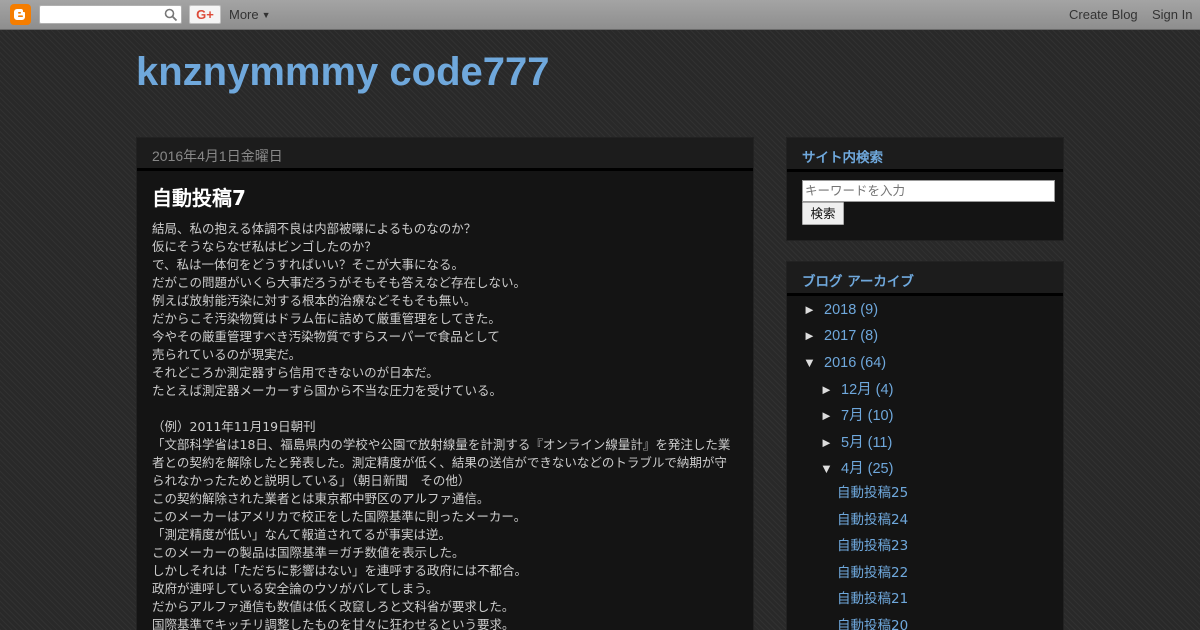 The image size is (1200, 630). I want to click on more-label: More, so click(244, 14).